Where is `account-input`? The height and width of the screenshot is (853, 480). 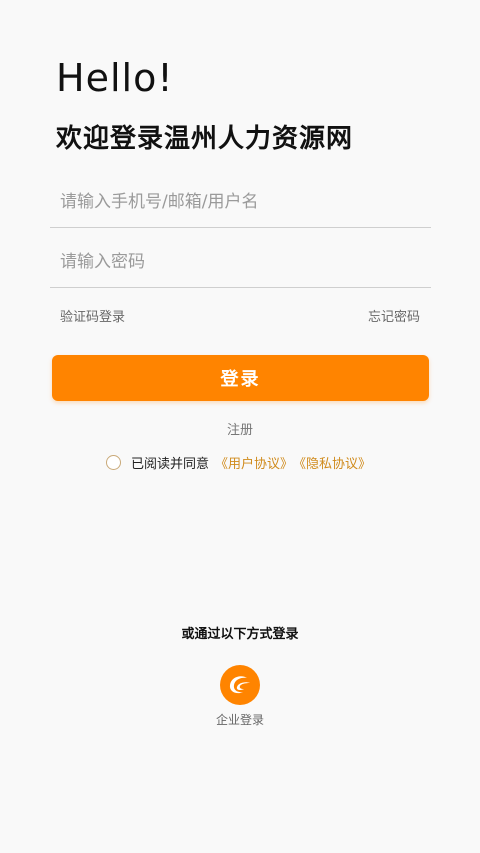 account-input is located at coordinates (240, 201).